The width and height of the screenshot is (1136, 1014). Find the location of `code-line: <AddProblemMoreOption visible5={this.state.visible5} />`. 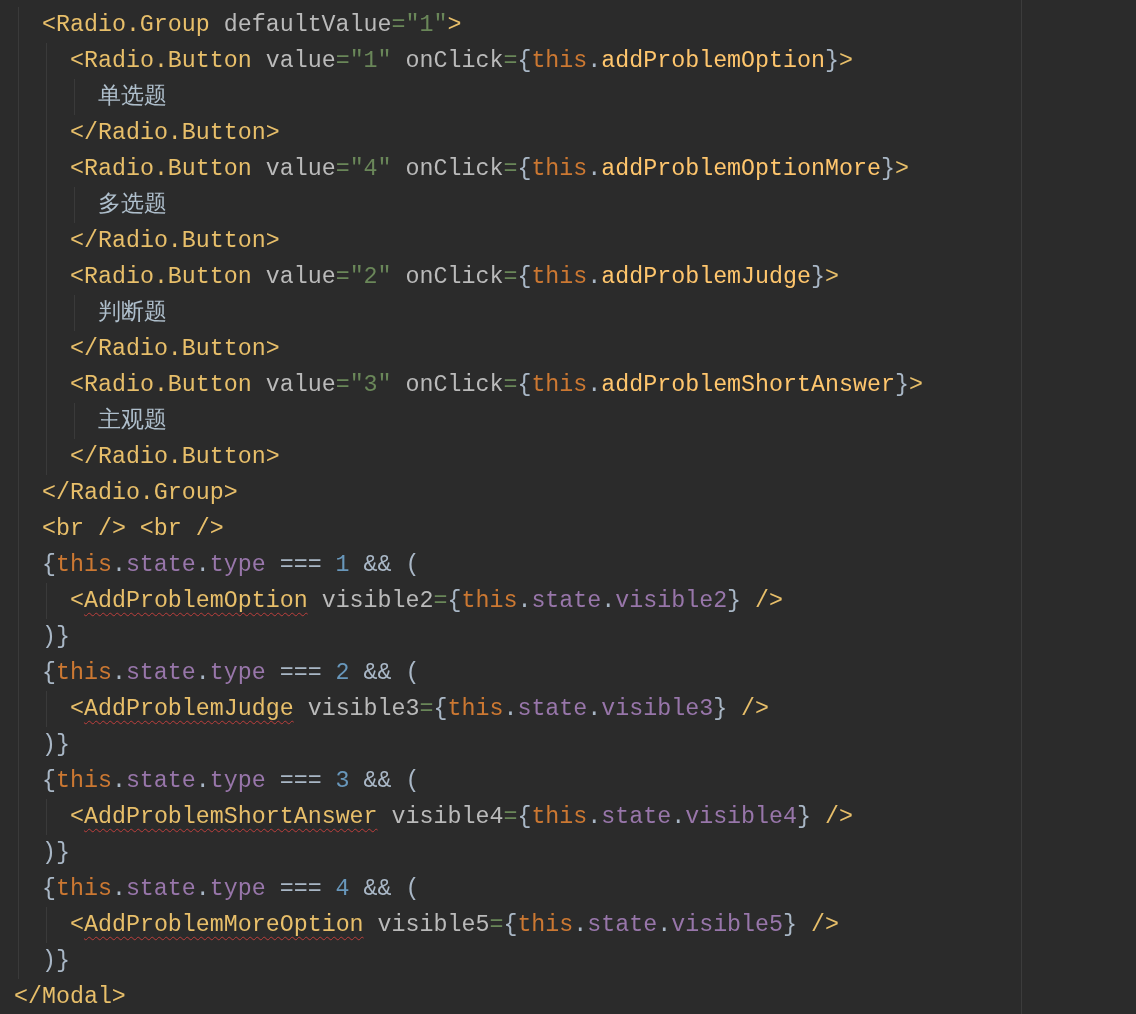

code-line: <AddProblemMoreOption visible5={this.state.visible5} /> is located at coordinates (454, 925).